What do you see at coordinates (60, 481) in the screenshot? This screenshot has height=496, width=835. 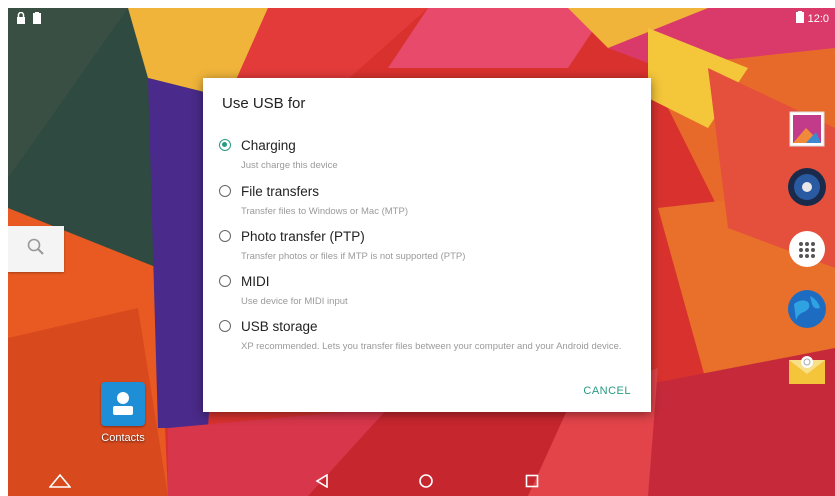 I see `home-triangle-icon` at bounding box center [60, 481].